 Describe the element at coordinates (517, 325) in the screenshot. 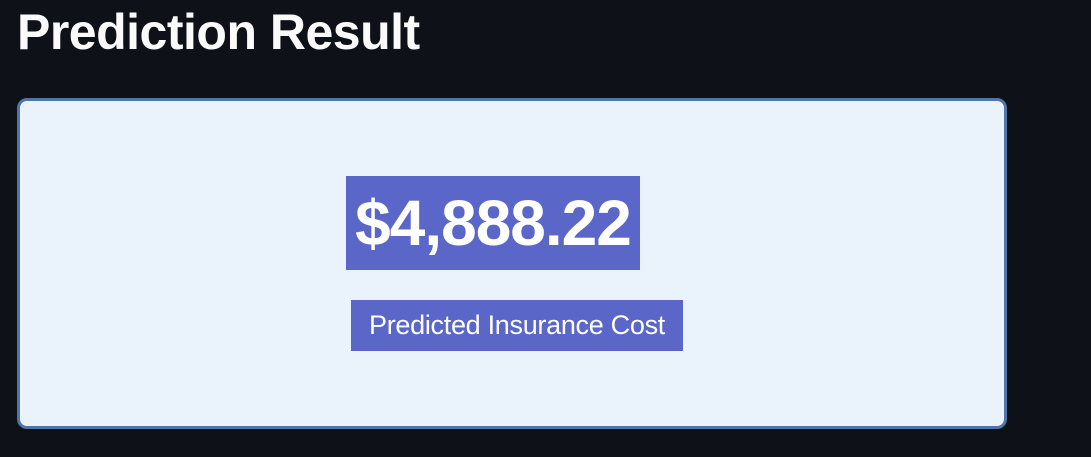

I see `predicted-amount-caption: Predicted Insurance Cost` at that location.